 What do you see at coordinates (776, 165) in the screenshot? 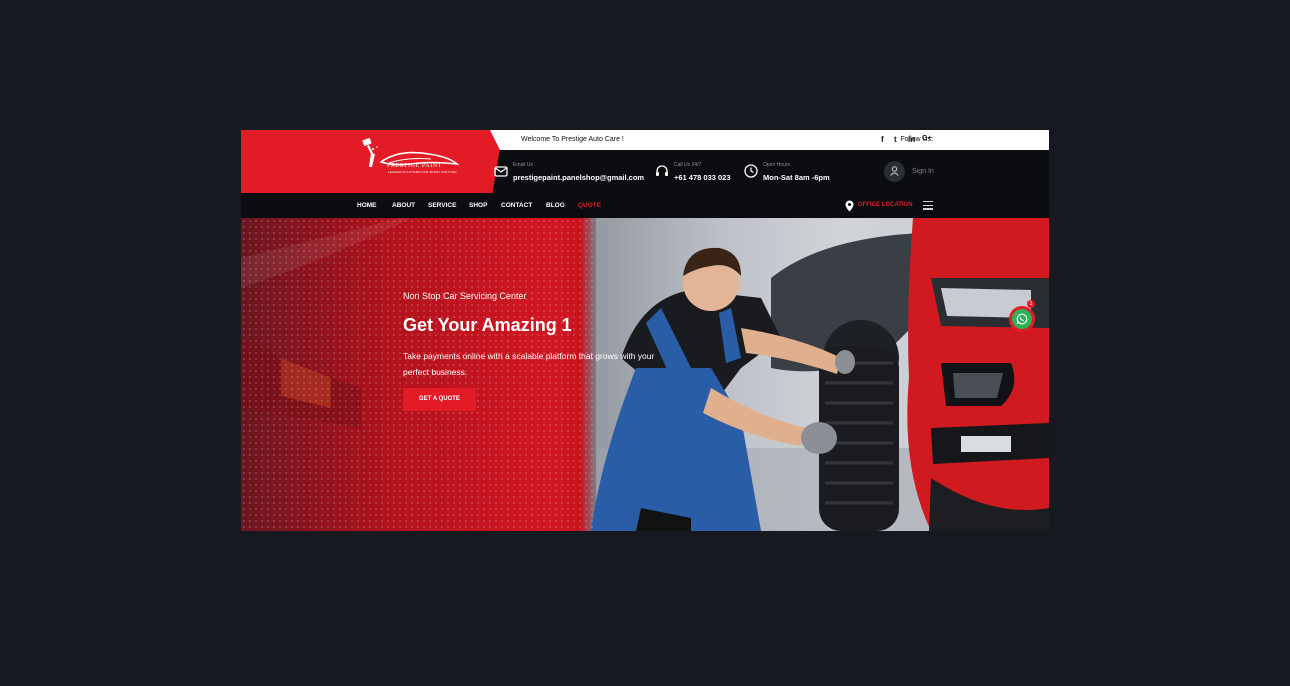
I see `hours-label: Open Hours` at bounding box center [776, 165].